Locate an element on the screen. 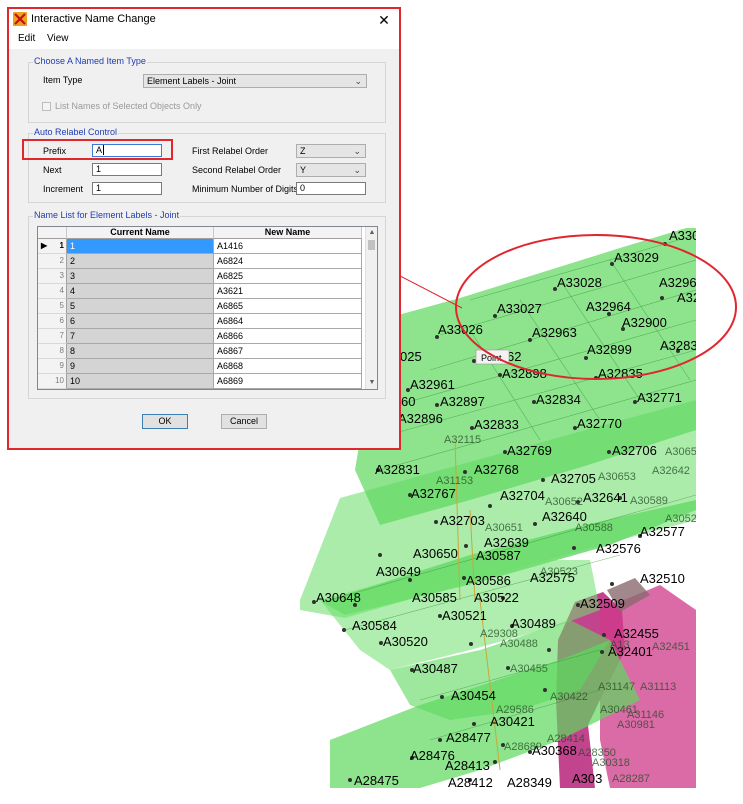  prefix-label: Prefix is located at coordinates (55, 151).